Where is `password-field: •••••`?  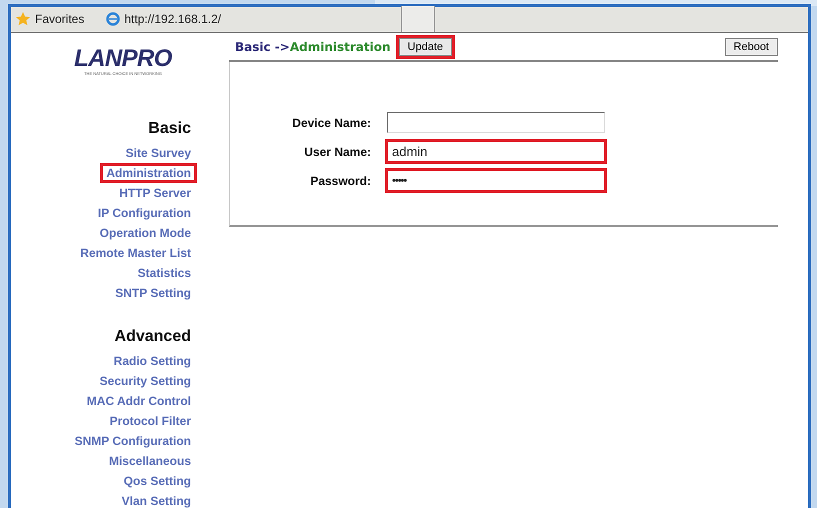 password-field: ••••• is located at coordinates (496, 180).